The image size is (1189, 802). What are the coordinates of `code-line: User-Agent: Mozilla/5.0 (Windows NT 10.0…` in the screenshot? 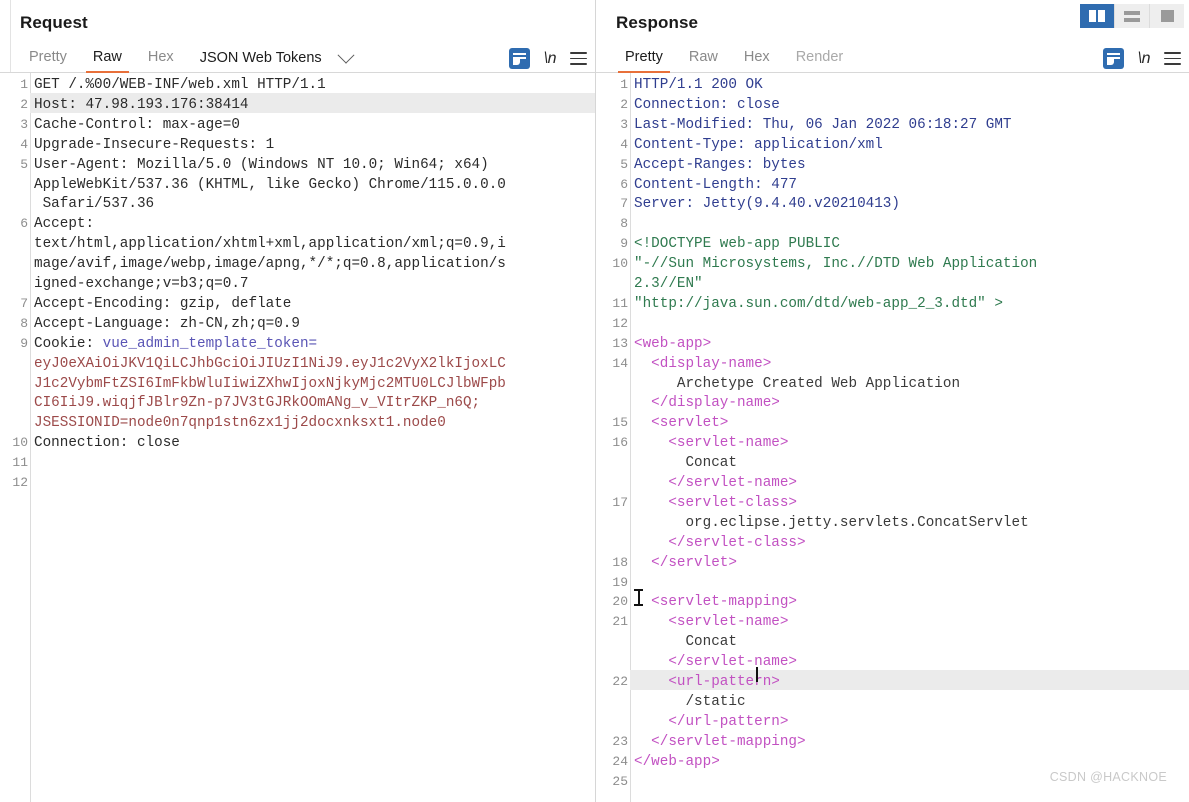 It's located at (314, 165).